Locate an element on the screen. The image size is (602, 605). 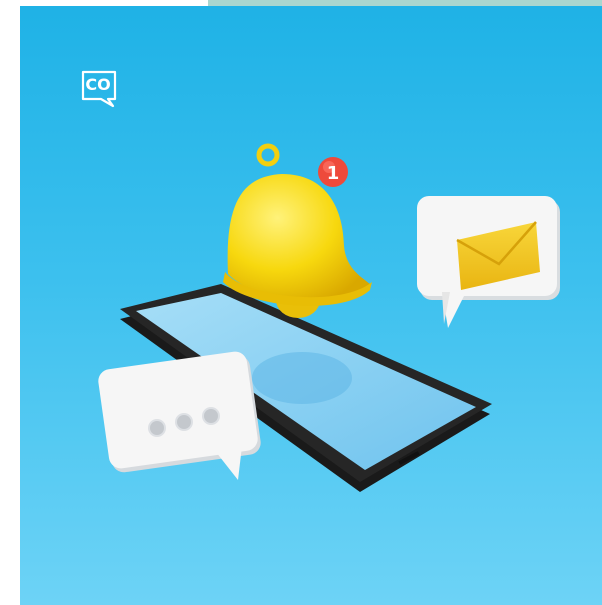
brand-logo: CO is located at coordinates (100, 89).